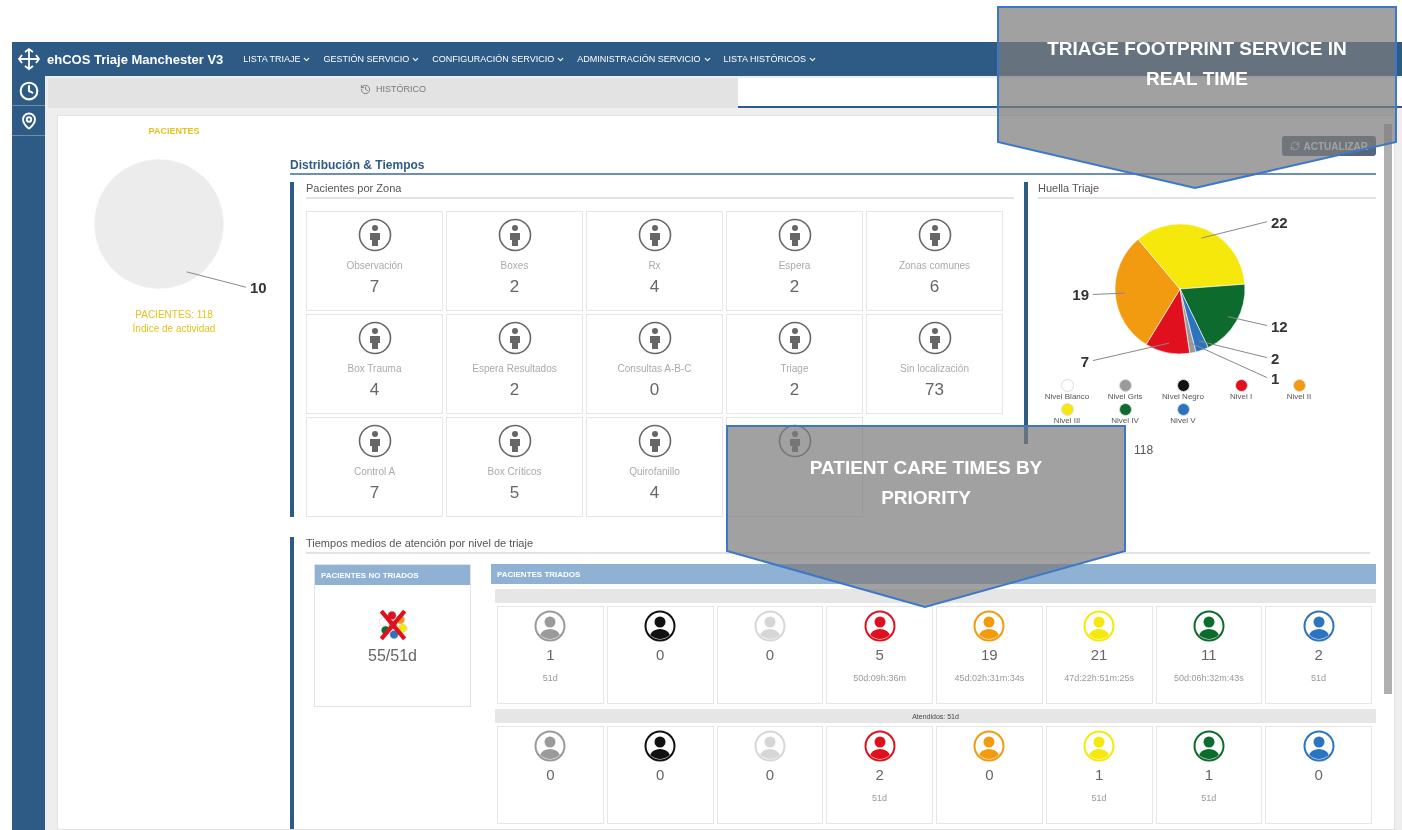 The image size is (1402, 830). Describe the element at coordinates (514, 368) in the screenshot. I see `zone-name: Espera Resultados` at that location.